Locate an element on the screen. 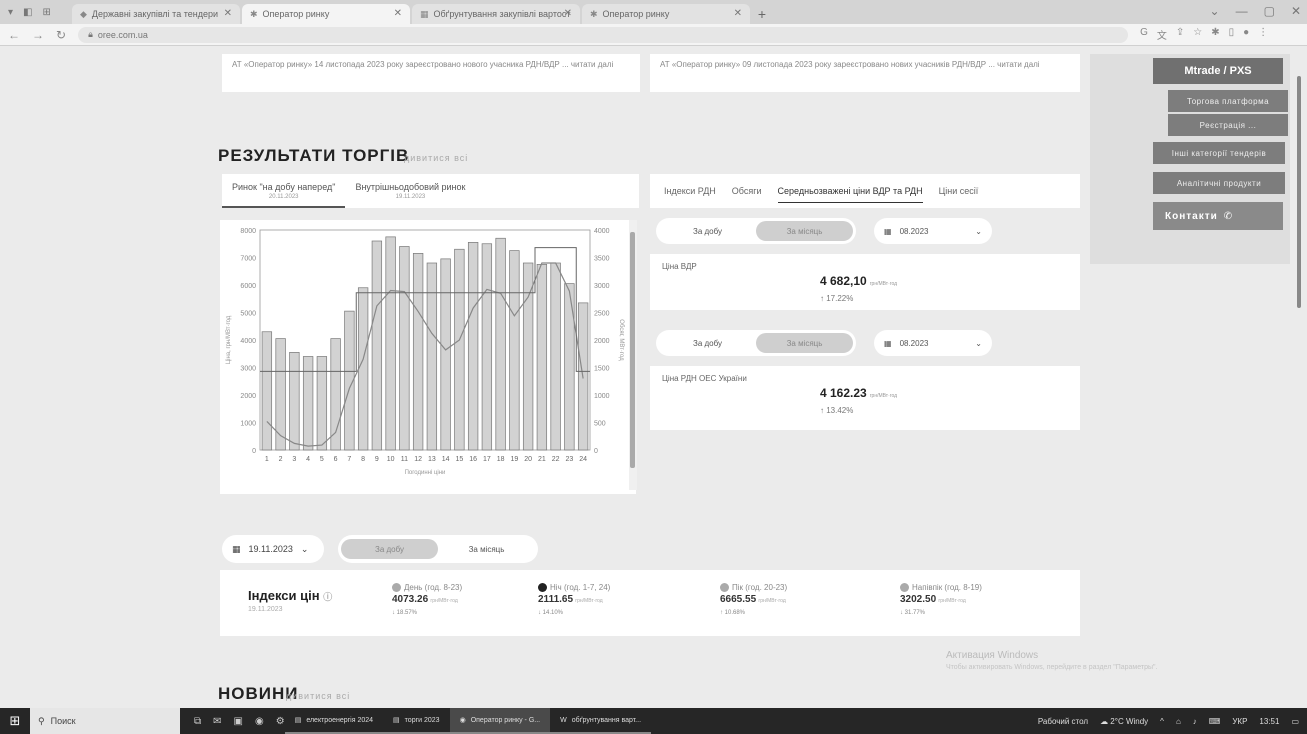 This screenshot has height=734, width=1307. info-icon: ⓘ is located at coordinates (327, 597).